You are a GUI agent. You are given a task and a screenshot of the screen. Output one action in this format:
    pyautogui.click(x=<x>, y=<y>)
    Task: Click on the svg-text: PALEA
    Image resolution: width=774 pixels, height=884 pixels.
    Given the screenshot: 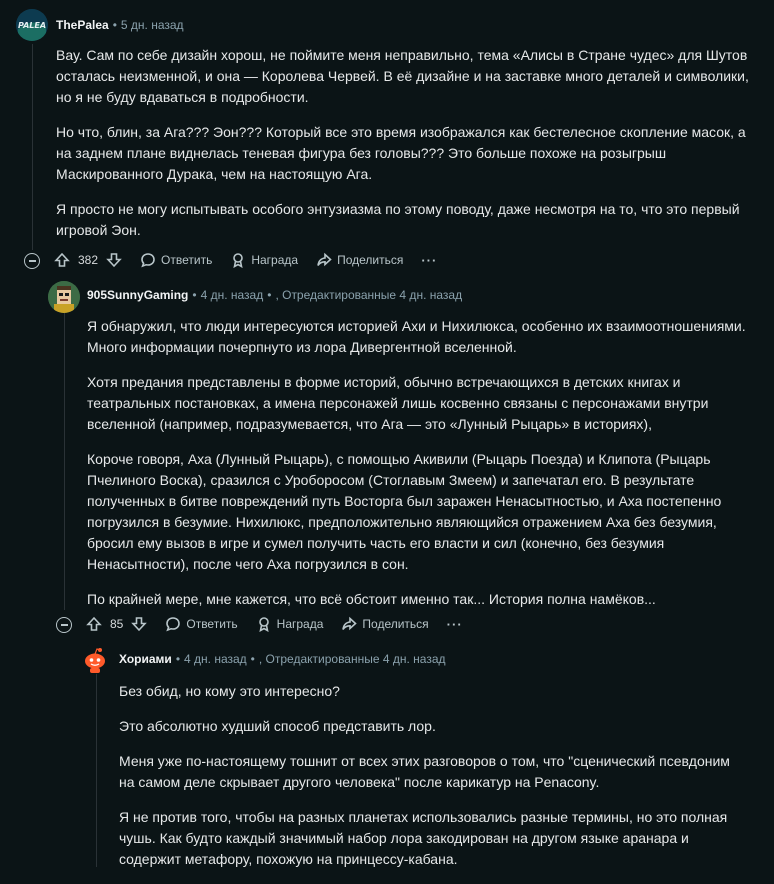 What is the action you would take?
    pyautogui.click(x=32, y=25)
    